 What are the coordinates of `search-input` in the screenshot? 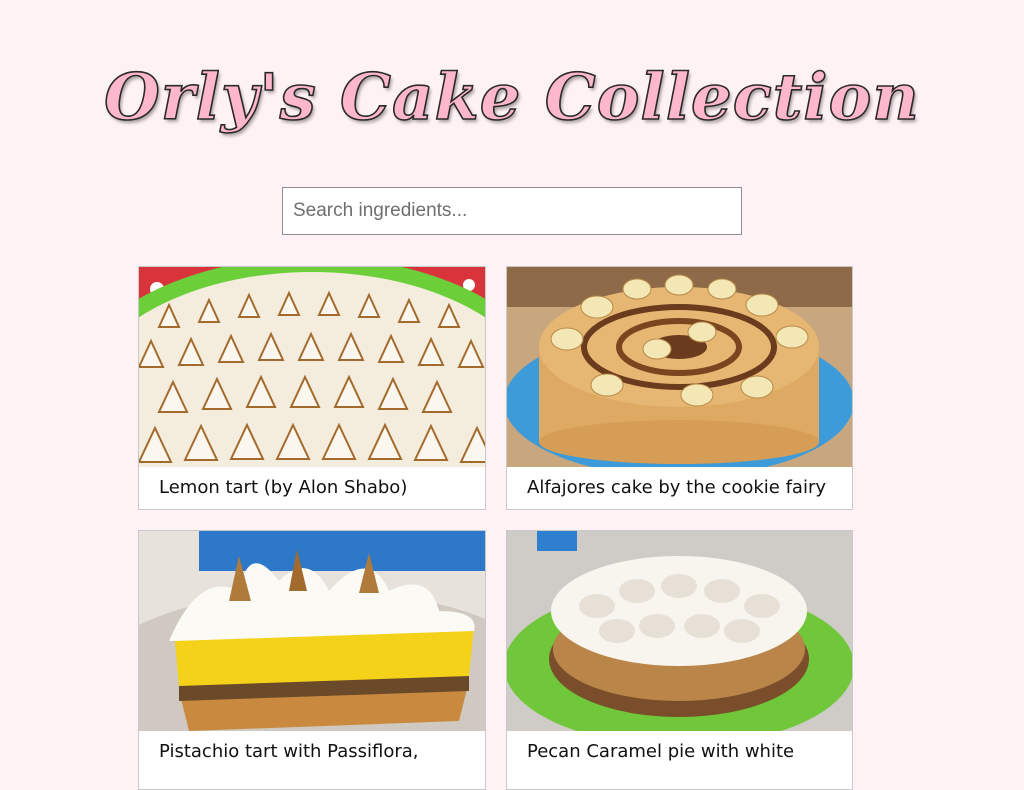 It's located at (512, 211).